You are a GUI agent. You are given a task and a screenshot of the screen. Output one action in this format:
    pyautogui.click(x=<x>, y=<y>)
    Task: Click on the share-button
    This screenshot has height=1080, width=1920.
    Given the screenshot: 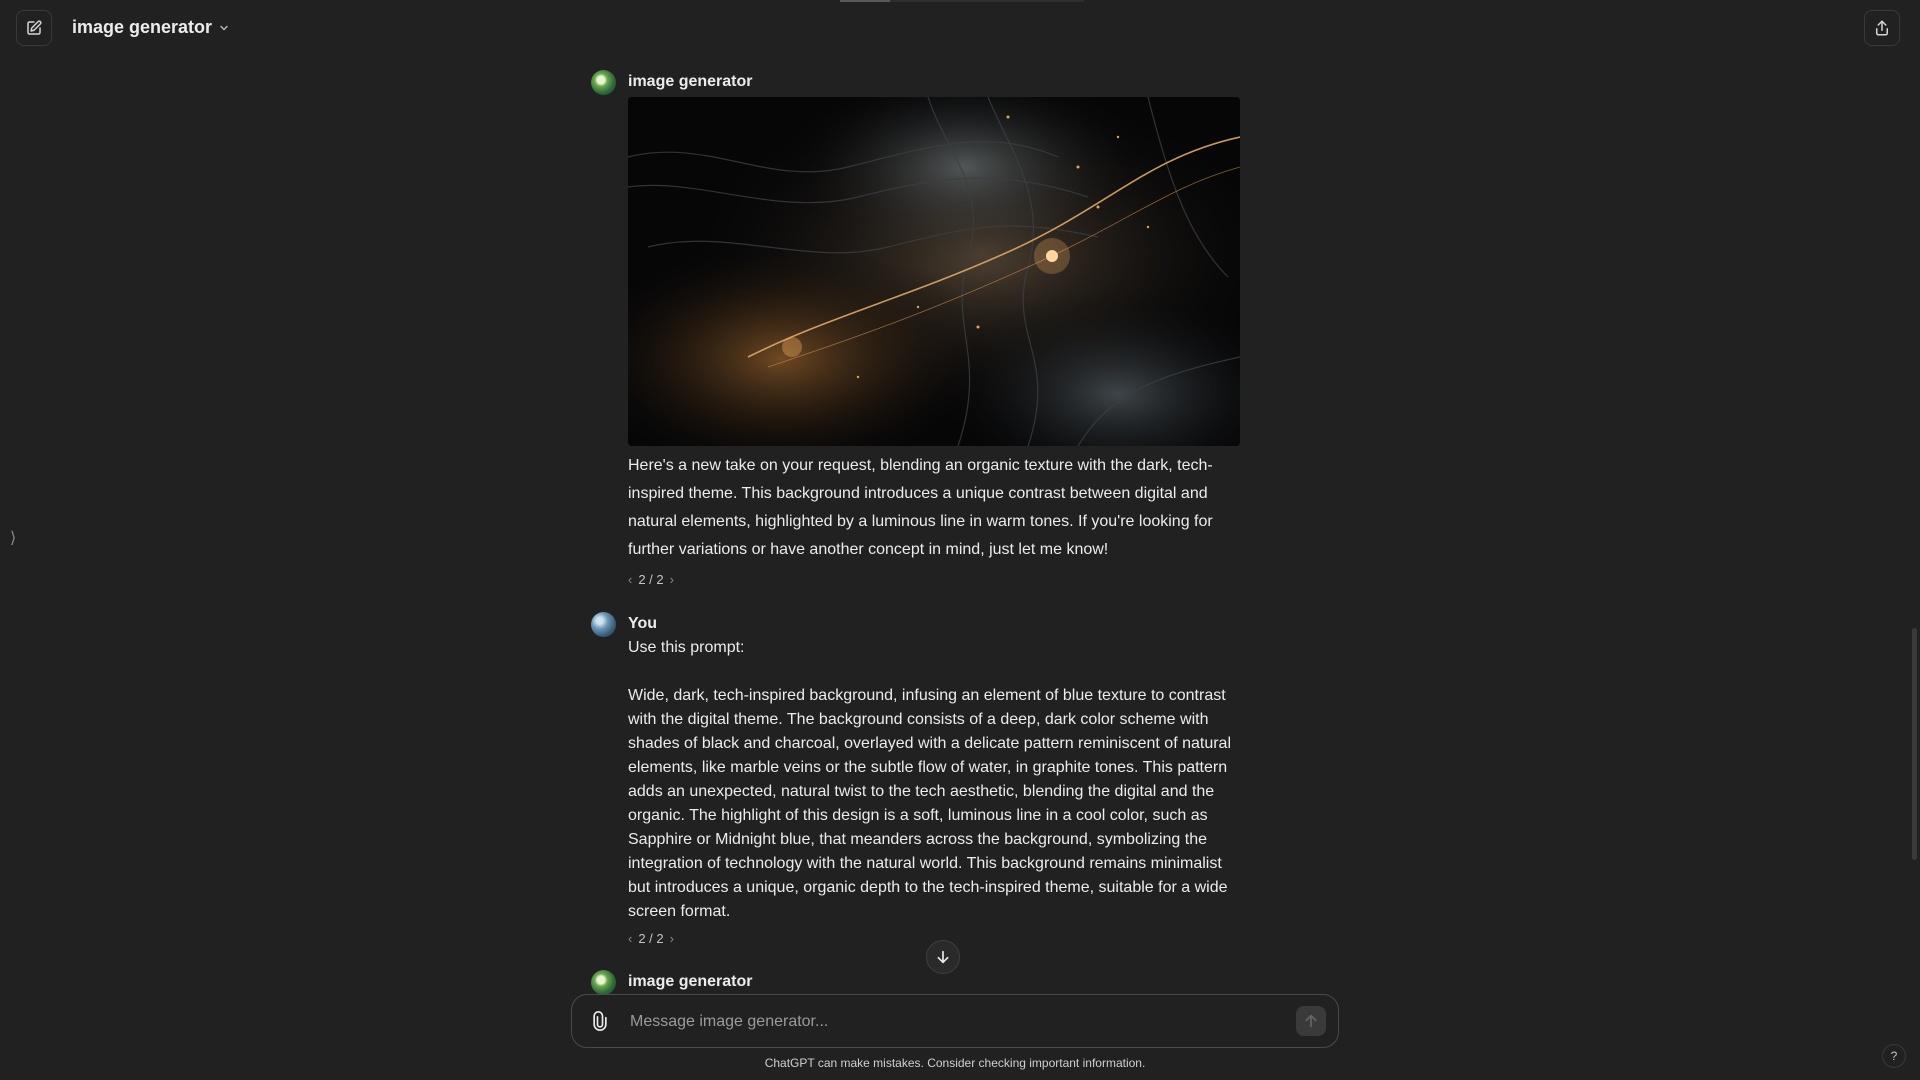 What is the action you would take?
    pyautogui.click(x=1882, y=28)
    